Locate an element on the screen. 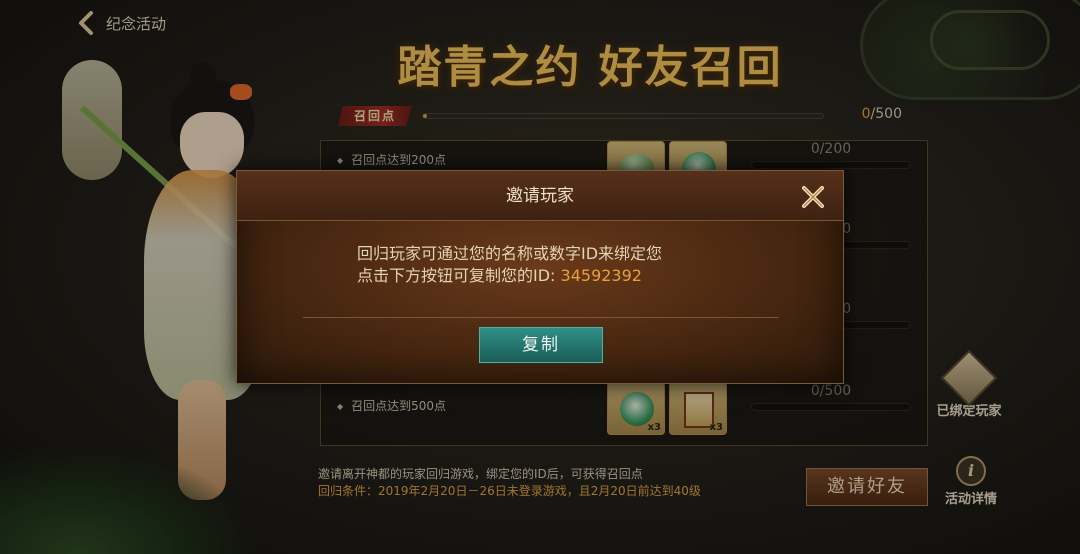 The image size is (1080, 554). player-id: 34592392 is located at coordinates (601, 275).